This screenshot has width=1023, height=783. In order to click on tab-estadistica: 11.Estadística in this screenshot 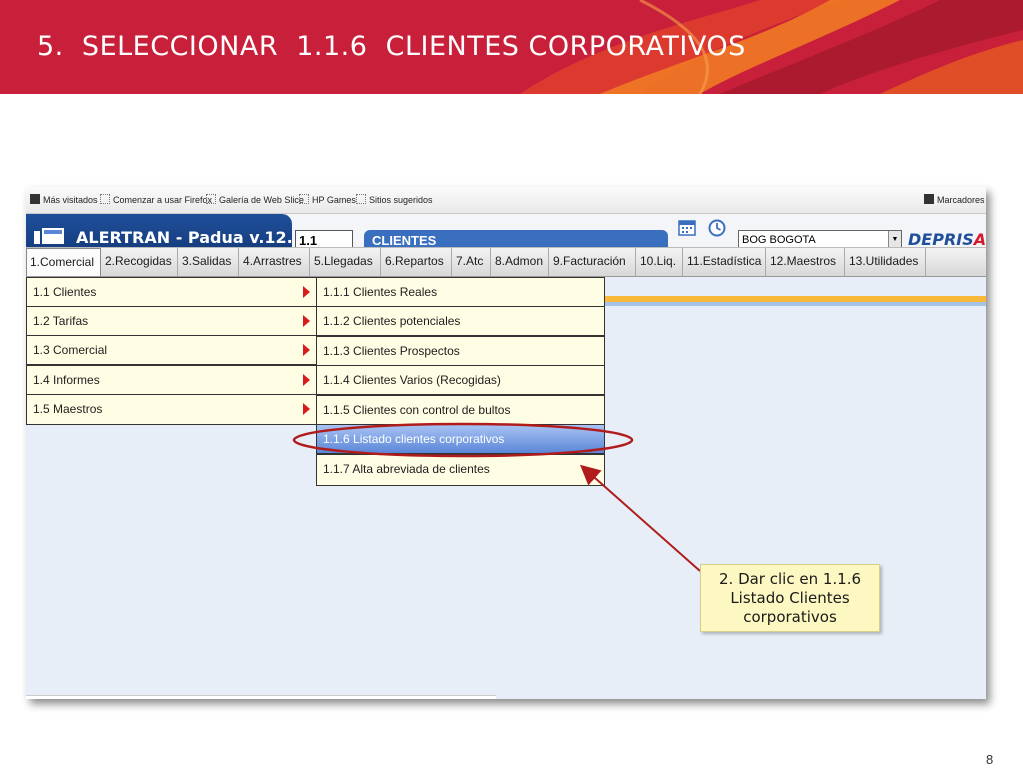, I will do `click(725, 262)`.